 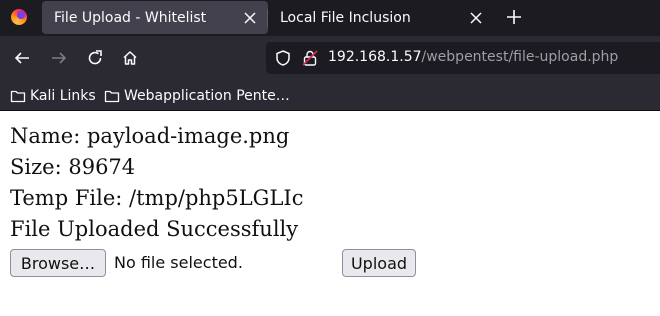 What do you see at coordinates (154, 229) in the screenshot?
I see `upload-status-message: File Uploaded Successfully` at bounding box center [154, 229].